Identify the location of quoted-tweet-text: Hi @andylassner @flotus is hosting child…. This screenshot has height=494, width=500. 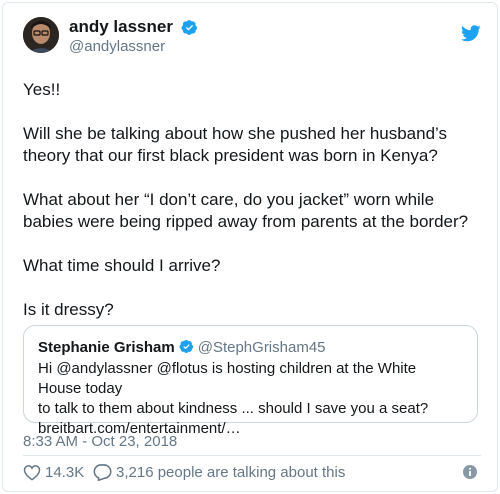
(250, 399).